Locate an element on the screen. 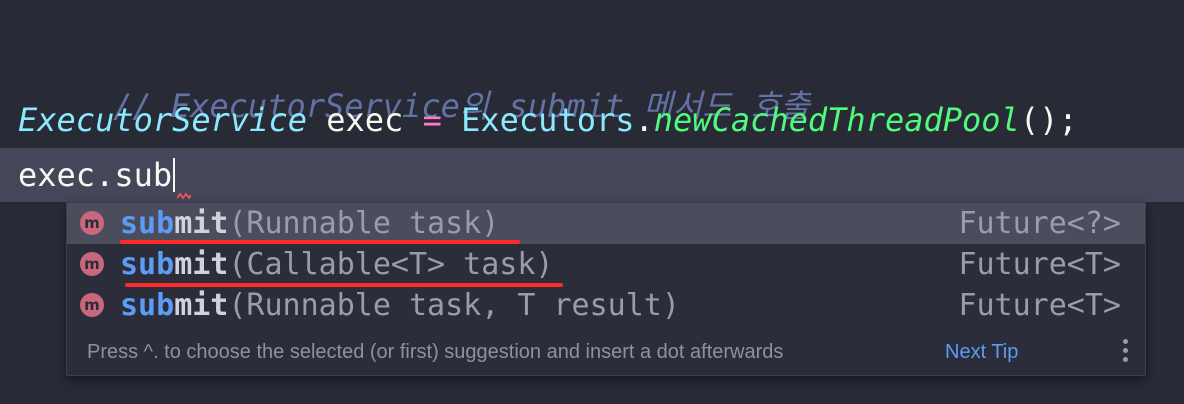  return-type: Future<?> is located at coordinates (1039, 223).